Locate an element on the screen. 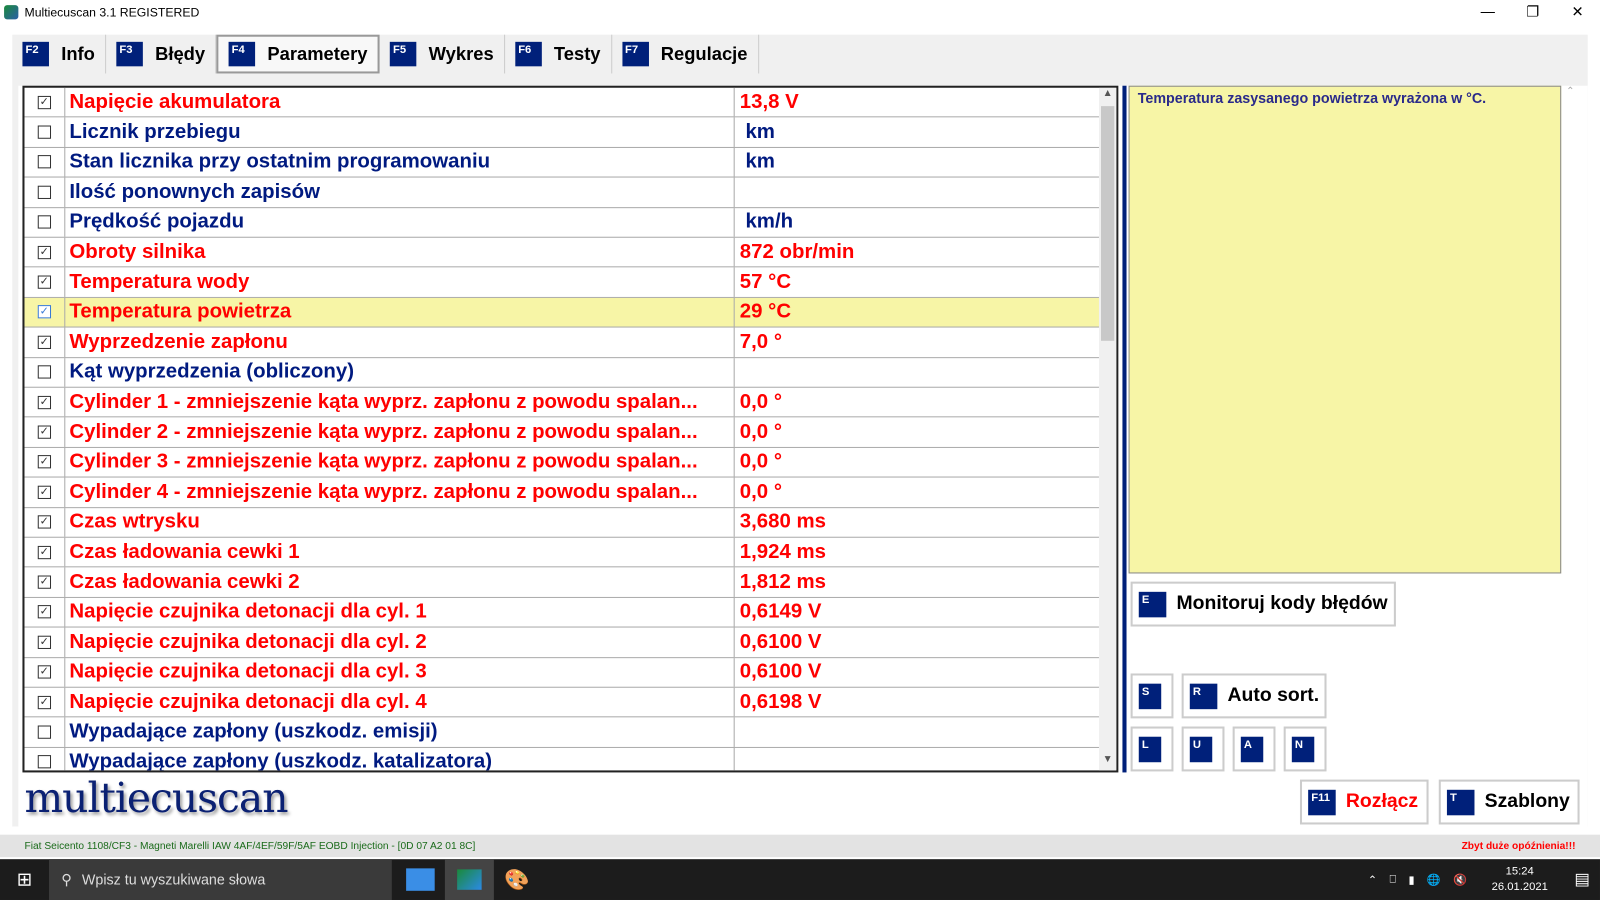 The image size is (1600, 900). table-row: ✓ Czas wtrysku 3,680 ms is located at coordinates (563, 522).